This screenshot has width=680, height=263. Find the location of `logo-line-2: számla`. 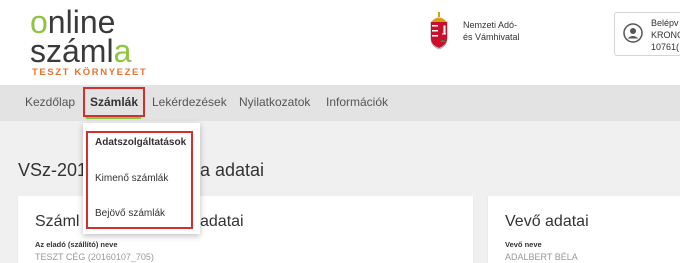

logo-line-2: számla is located at coordinates (81, 51).